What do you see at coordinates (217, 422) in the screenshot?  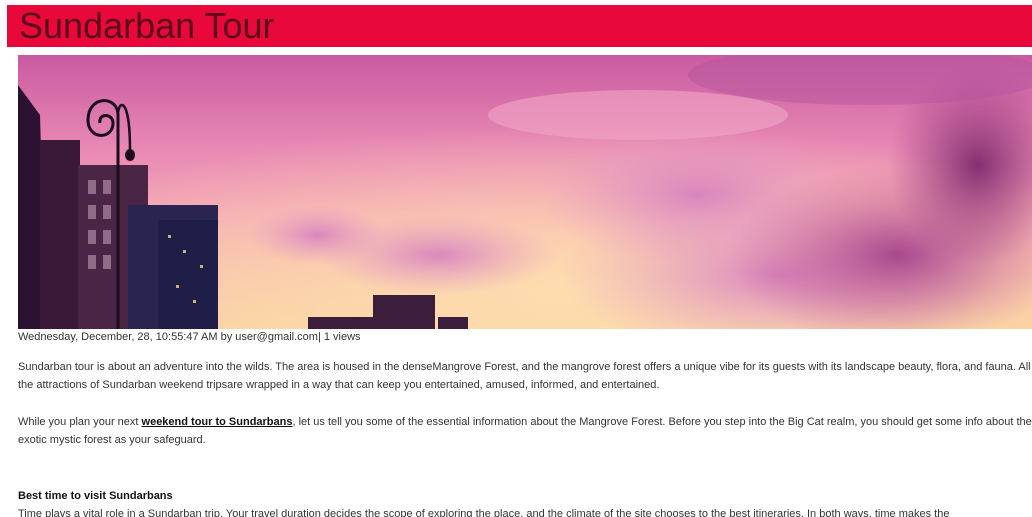 I see `weekend-tour-link: weekend tour to Sundarbans` at bounding box center [217, 422].